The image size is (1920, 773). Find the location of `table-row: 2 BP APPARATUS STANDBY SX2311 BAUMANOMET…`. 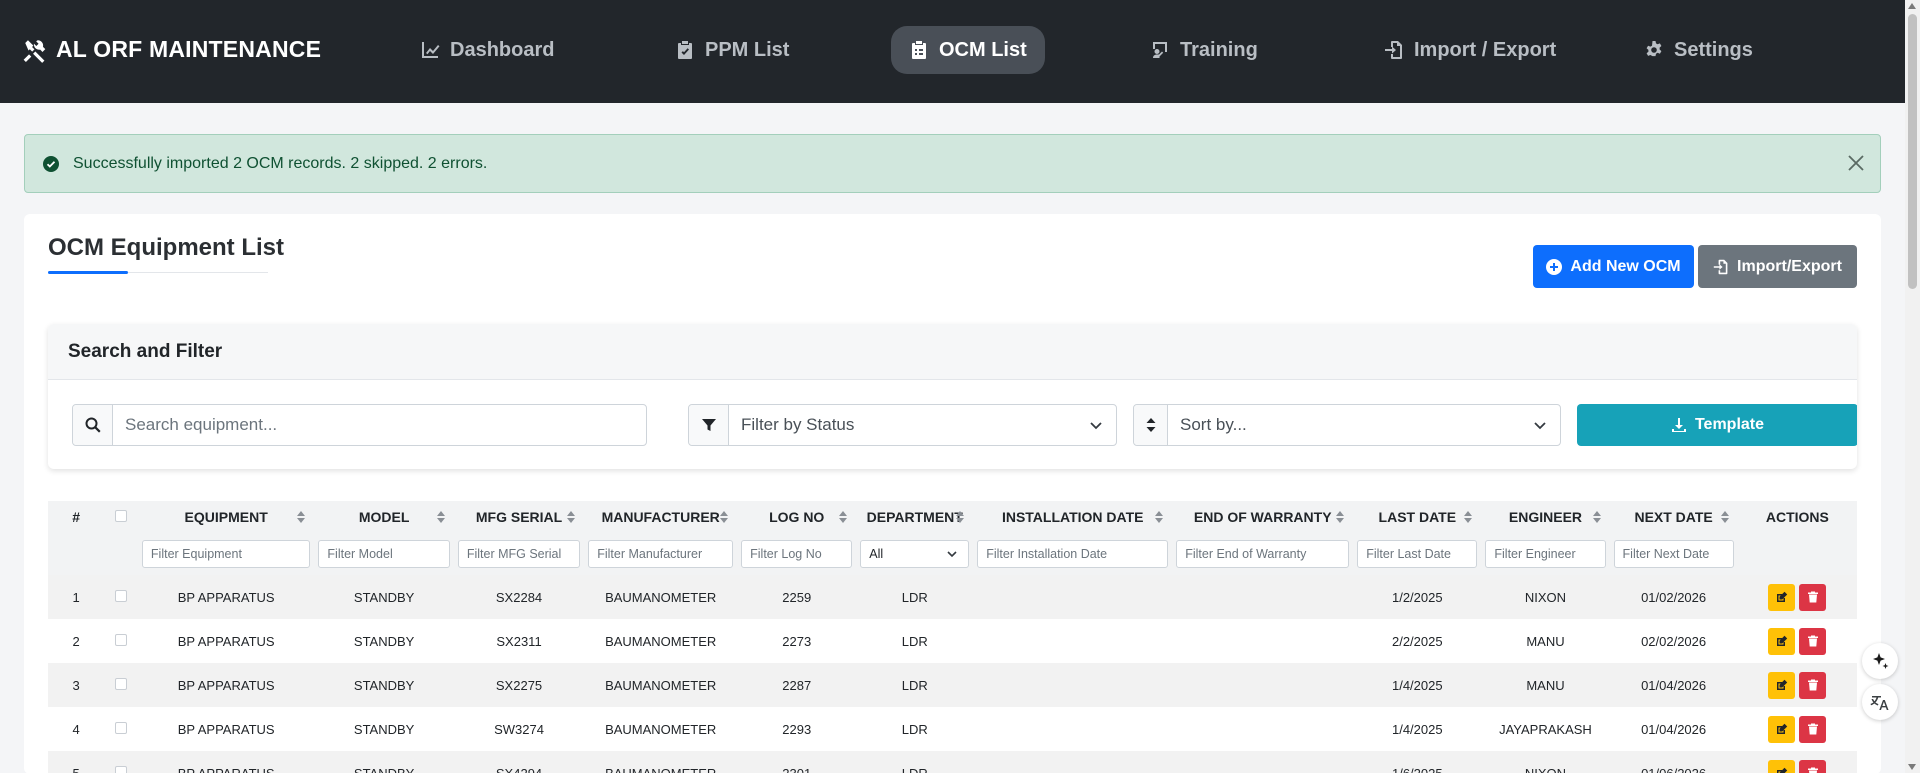

table-row: 2 BP APPARATUS STANDBY SX2311 BAUMANOMET… is located at coordinates (952, 641).